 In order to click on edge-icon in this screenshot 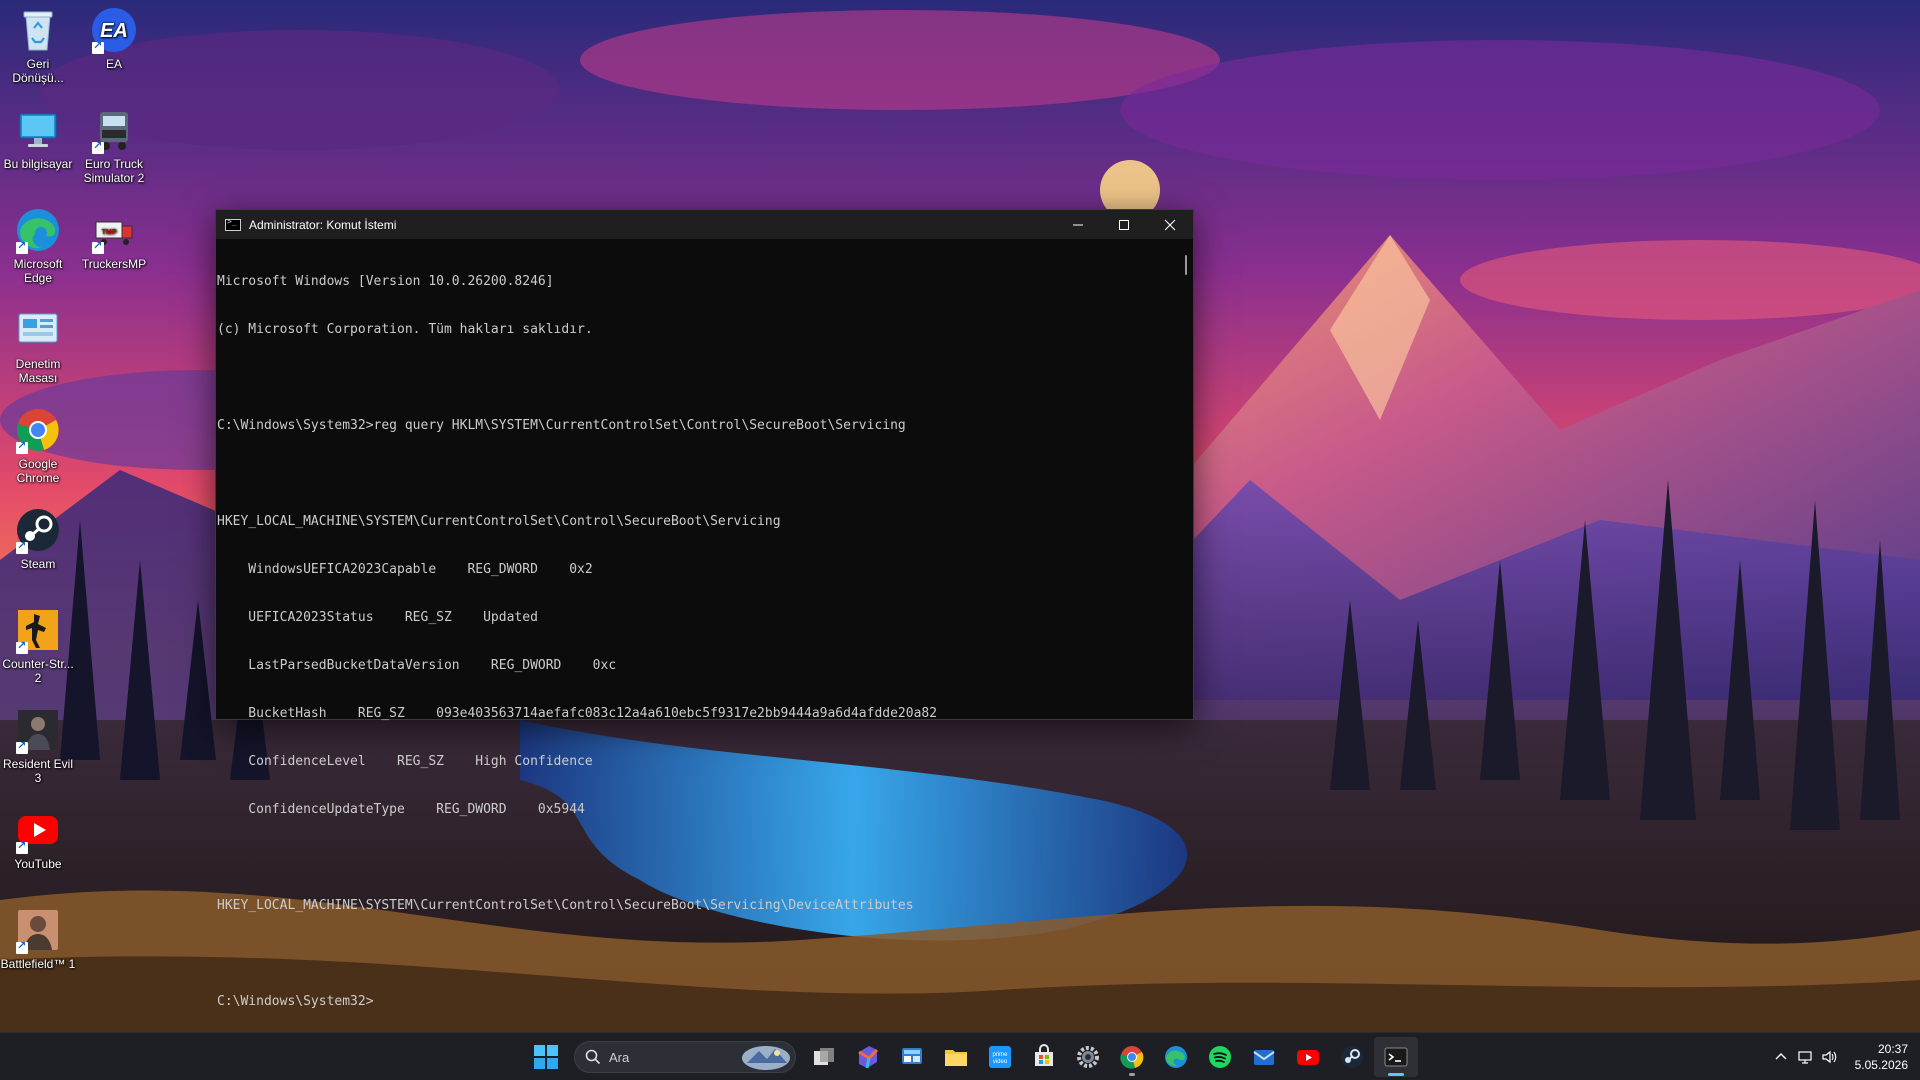, I will do `click(1176, 1057)`.